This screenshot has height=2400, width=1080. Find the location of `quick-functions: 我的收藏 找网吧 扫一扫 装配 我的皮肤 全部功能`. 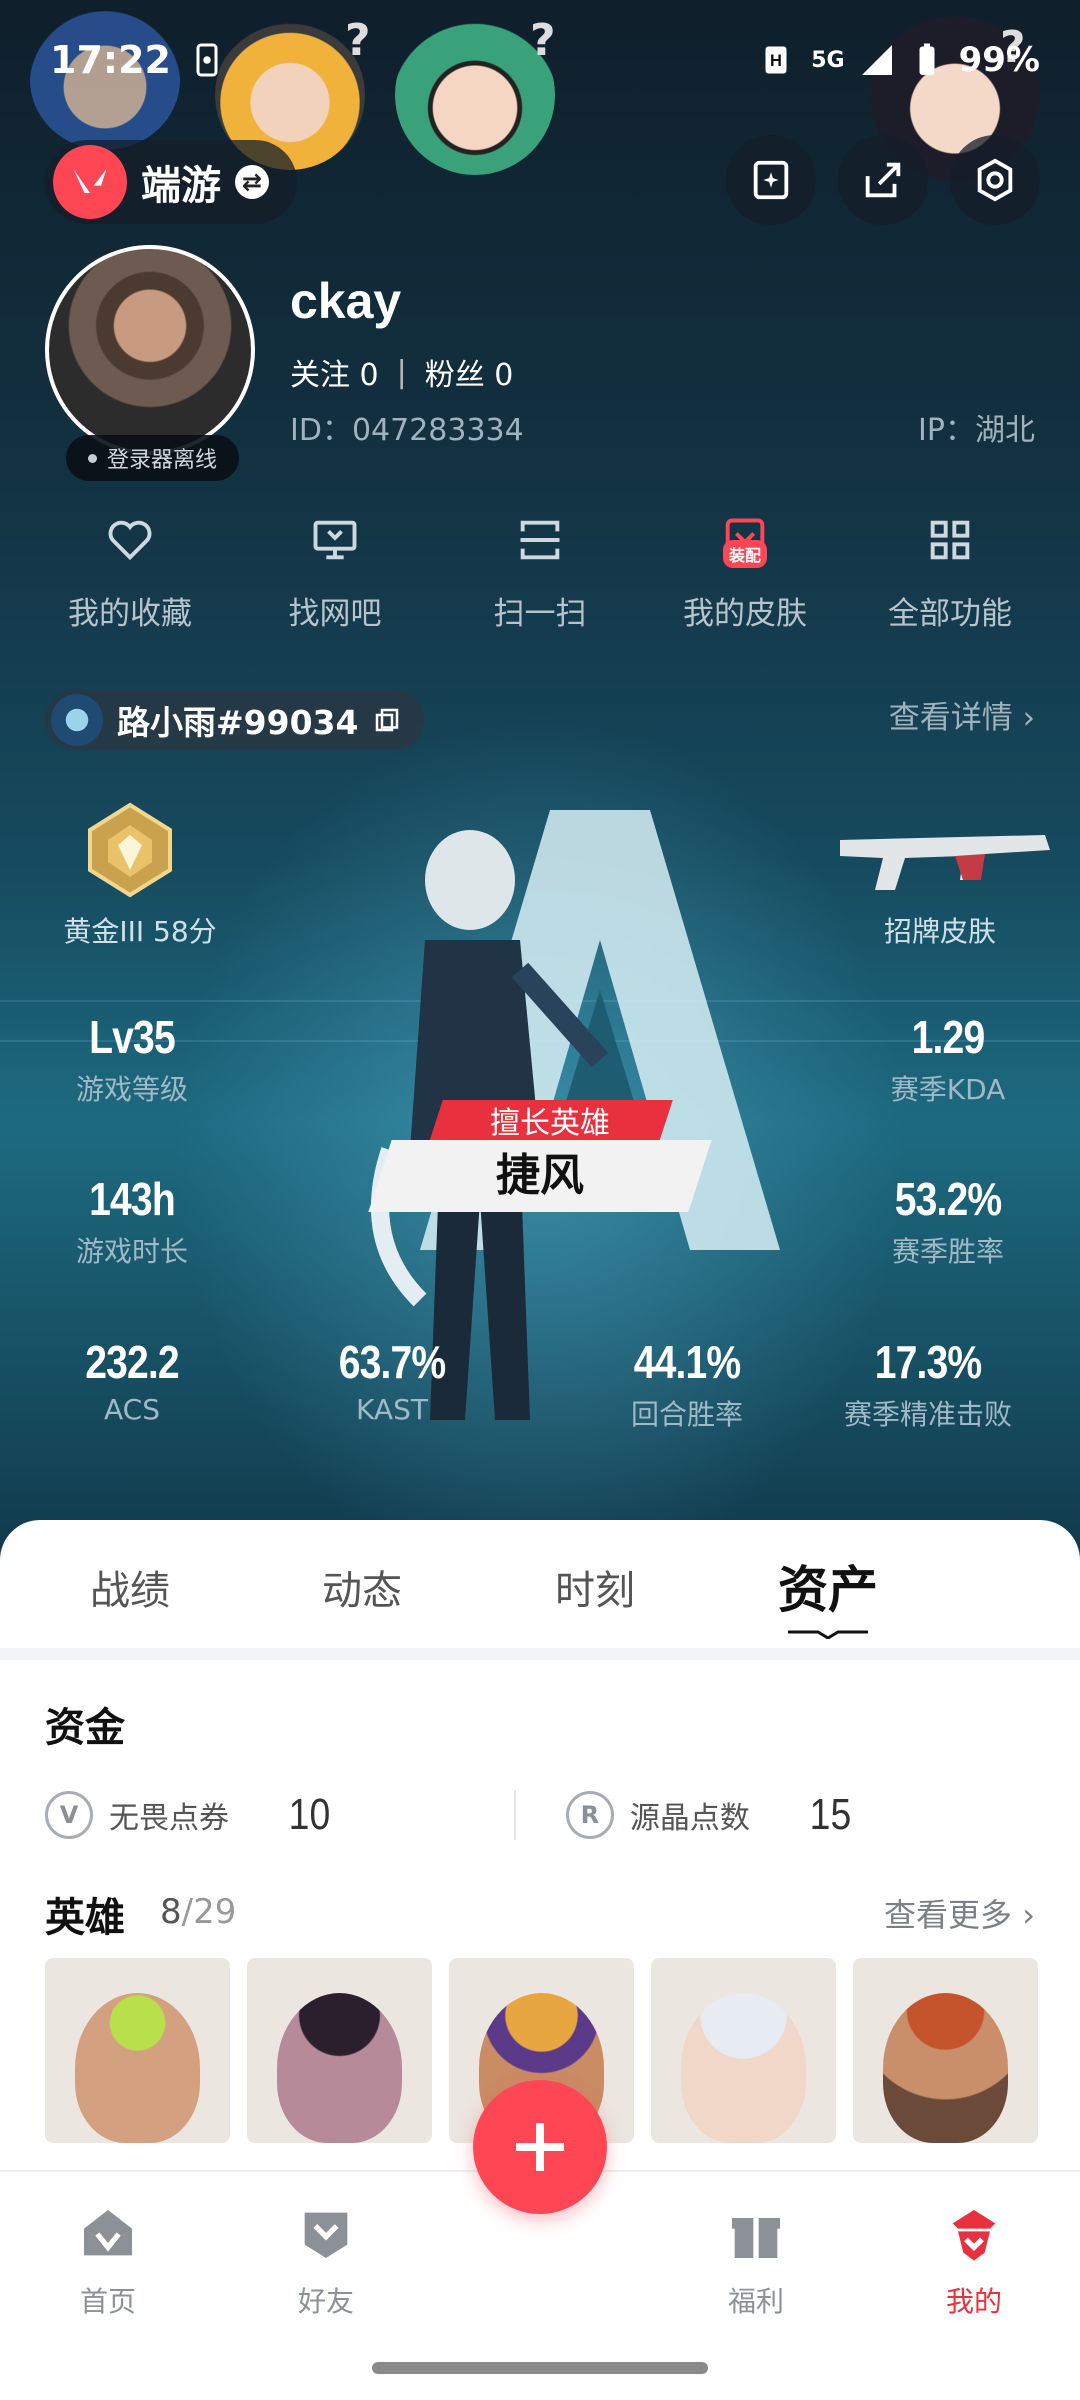

quick-functions: 我的收藏 找网吧 扫一扫 装配 我的皮肤 全部功能 is located at coordinates (540, 571).